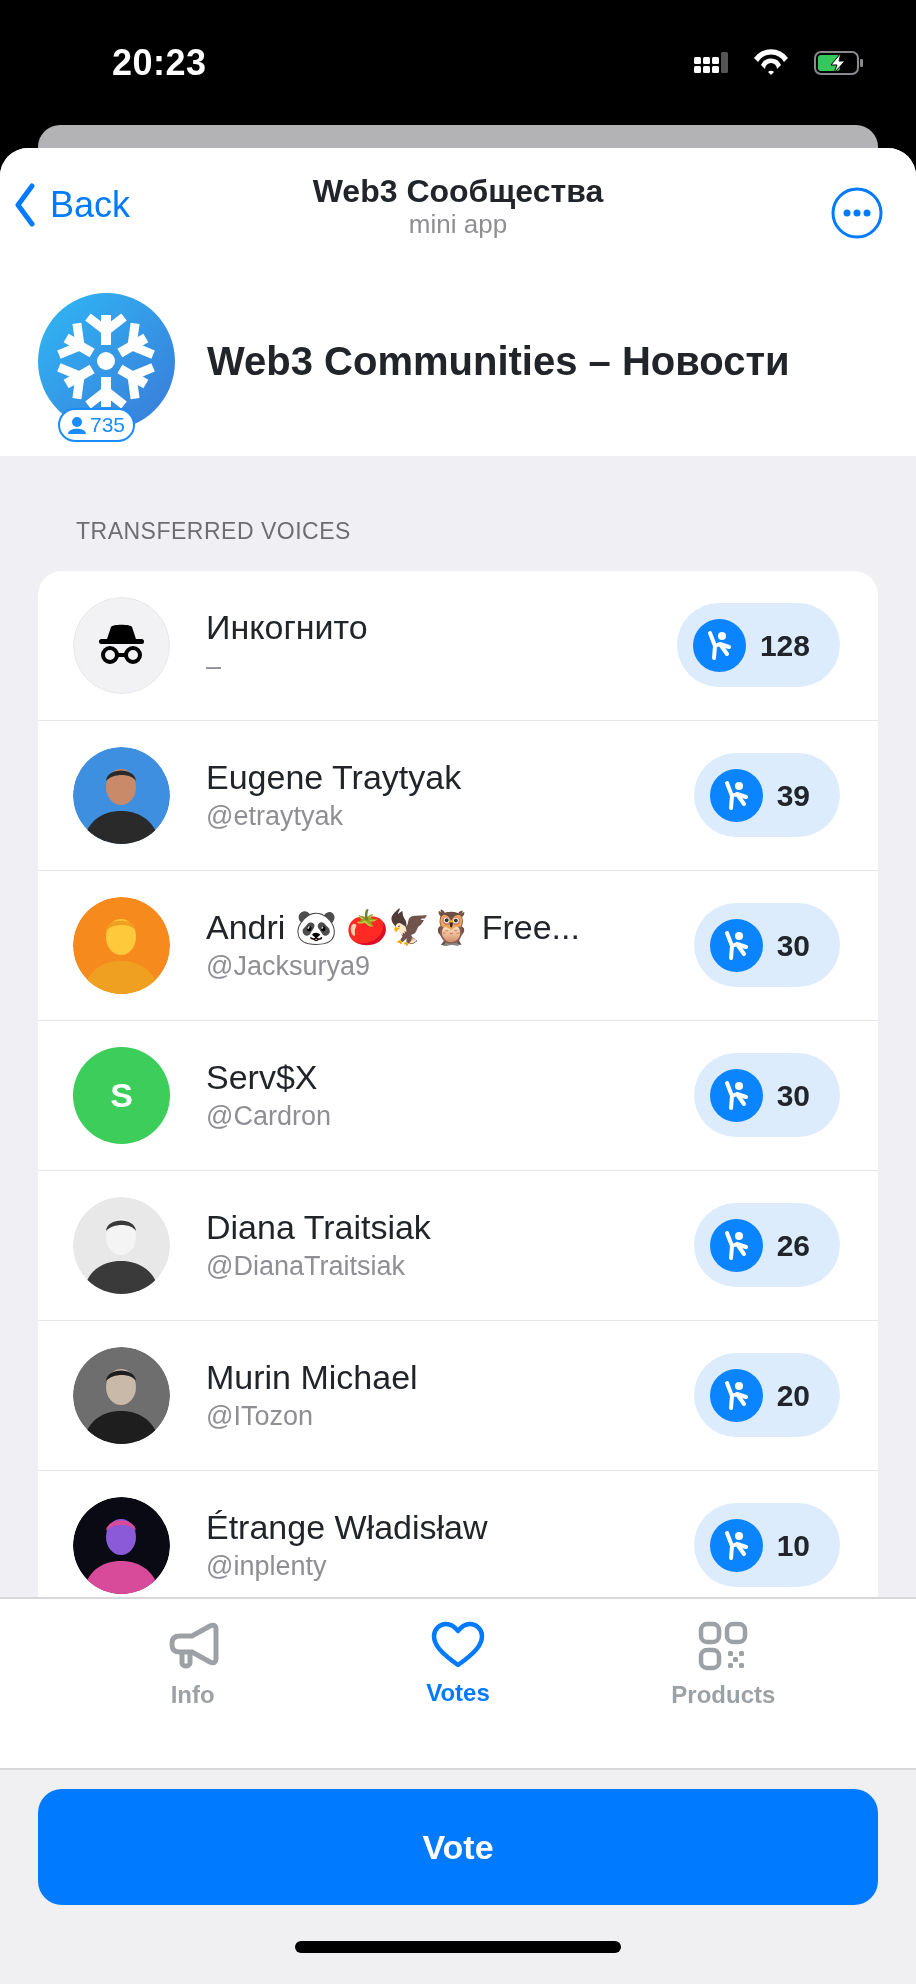  Describe the element at coordinates (269, 1116) in the screenshot. I see `voter-handle: @Cardron` at that location.